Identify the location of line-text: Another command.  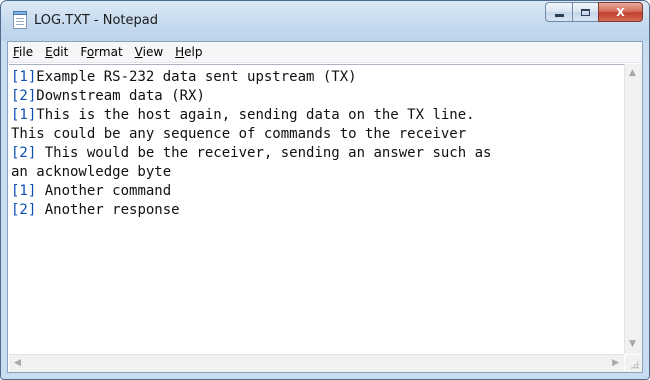
(104, 191).